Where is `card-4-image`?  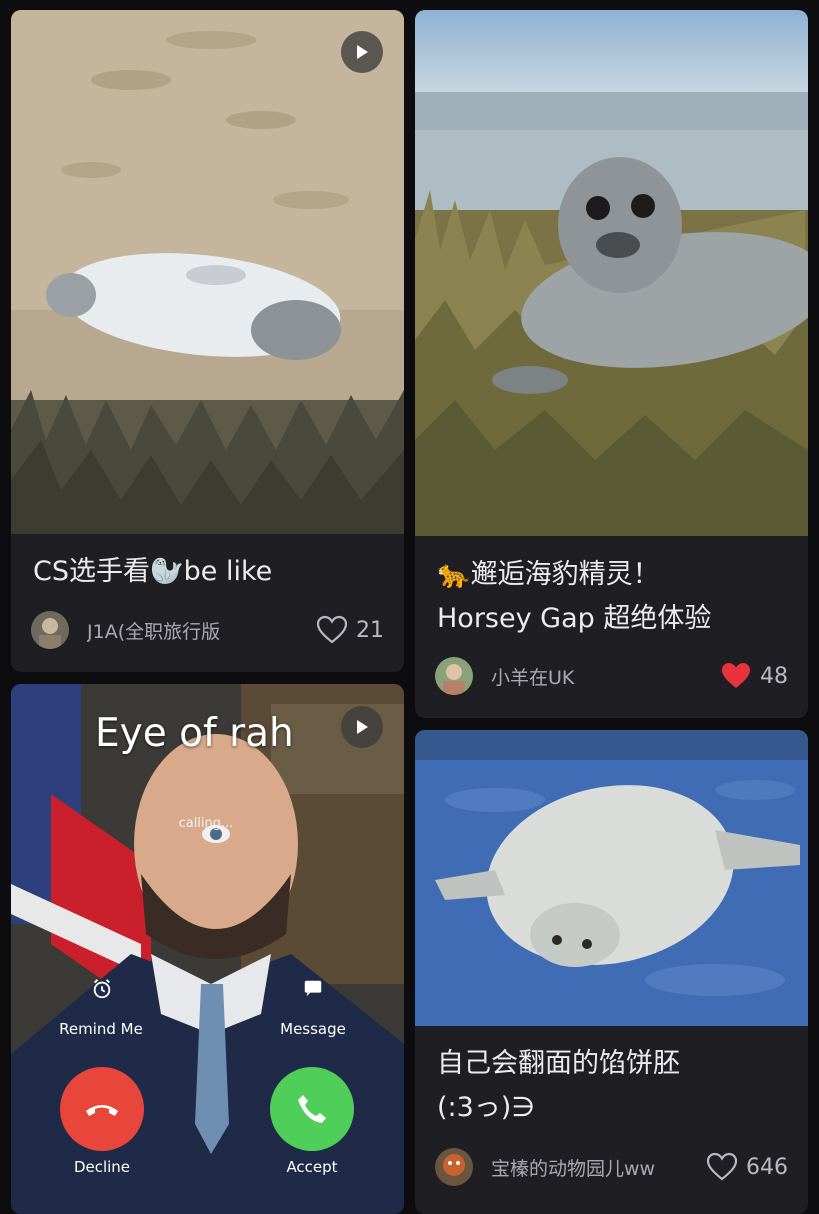 card-4-image is located at coordinates (611, 878).